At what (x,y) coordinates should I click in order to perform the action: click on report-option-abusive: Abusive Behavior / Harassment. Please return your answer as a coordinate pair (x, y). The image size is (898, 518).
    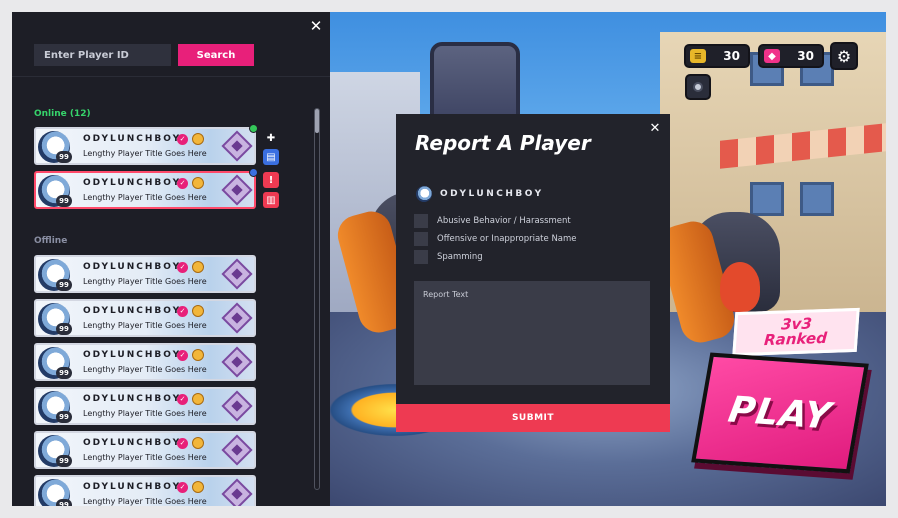
    Looking at the image, I should click on (492, 221).